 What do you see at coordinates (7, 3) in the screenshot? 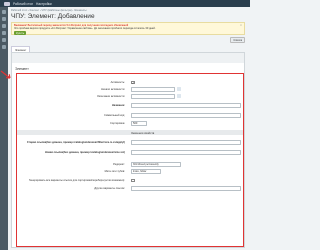
I see `menu-icon` at bounding box center [7, 3].